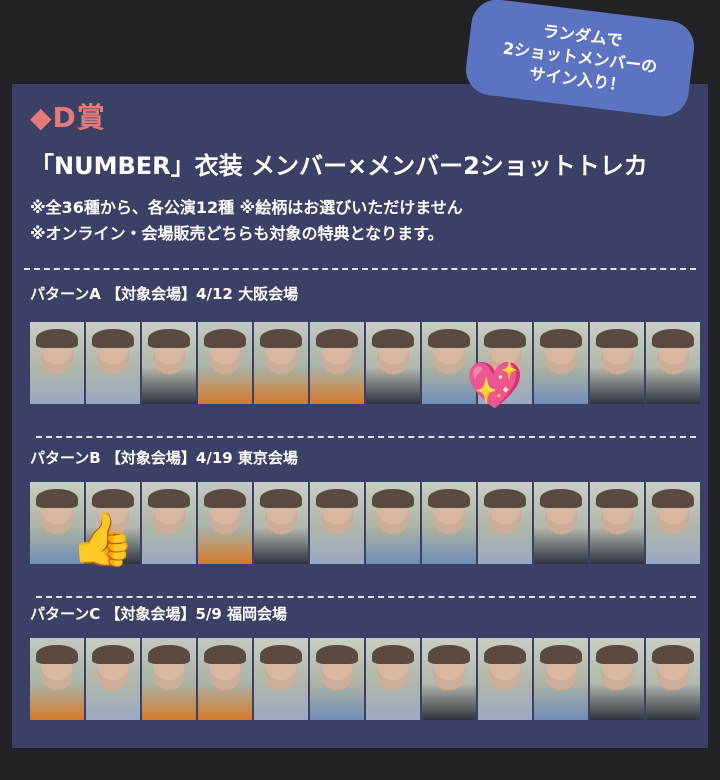 The height and width of the screenshot is (780, 720). Describe the element at coordinates (365, 679) in the screenshot. I see `pattern-c-card-strip` at that location.